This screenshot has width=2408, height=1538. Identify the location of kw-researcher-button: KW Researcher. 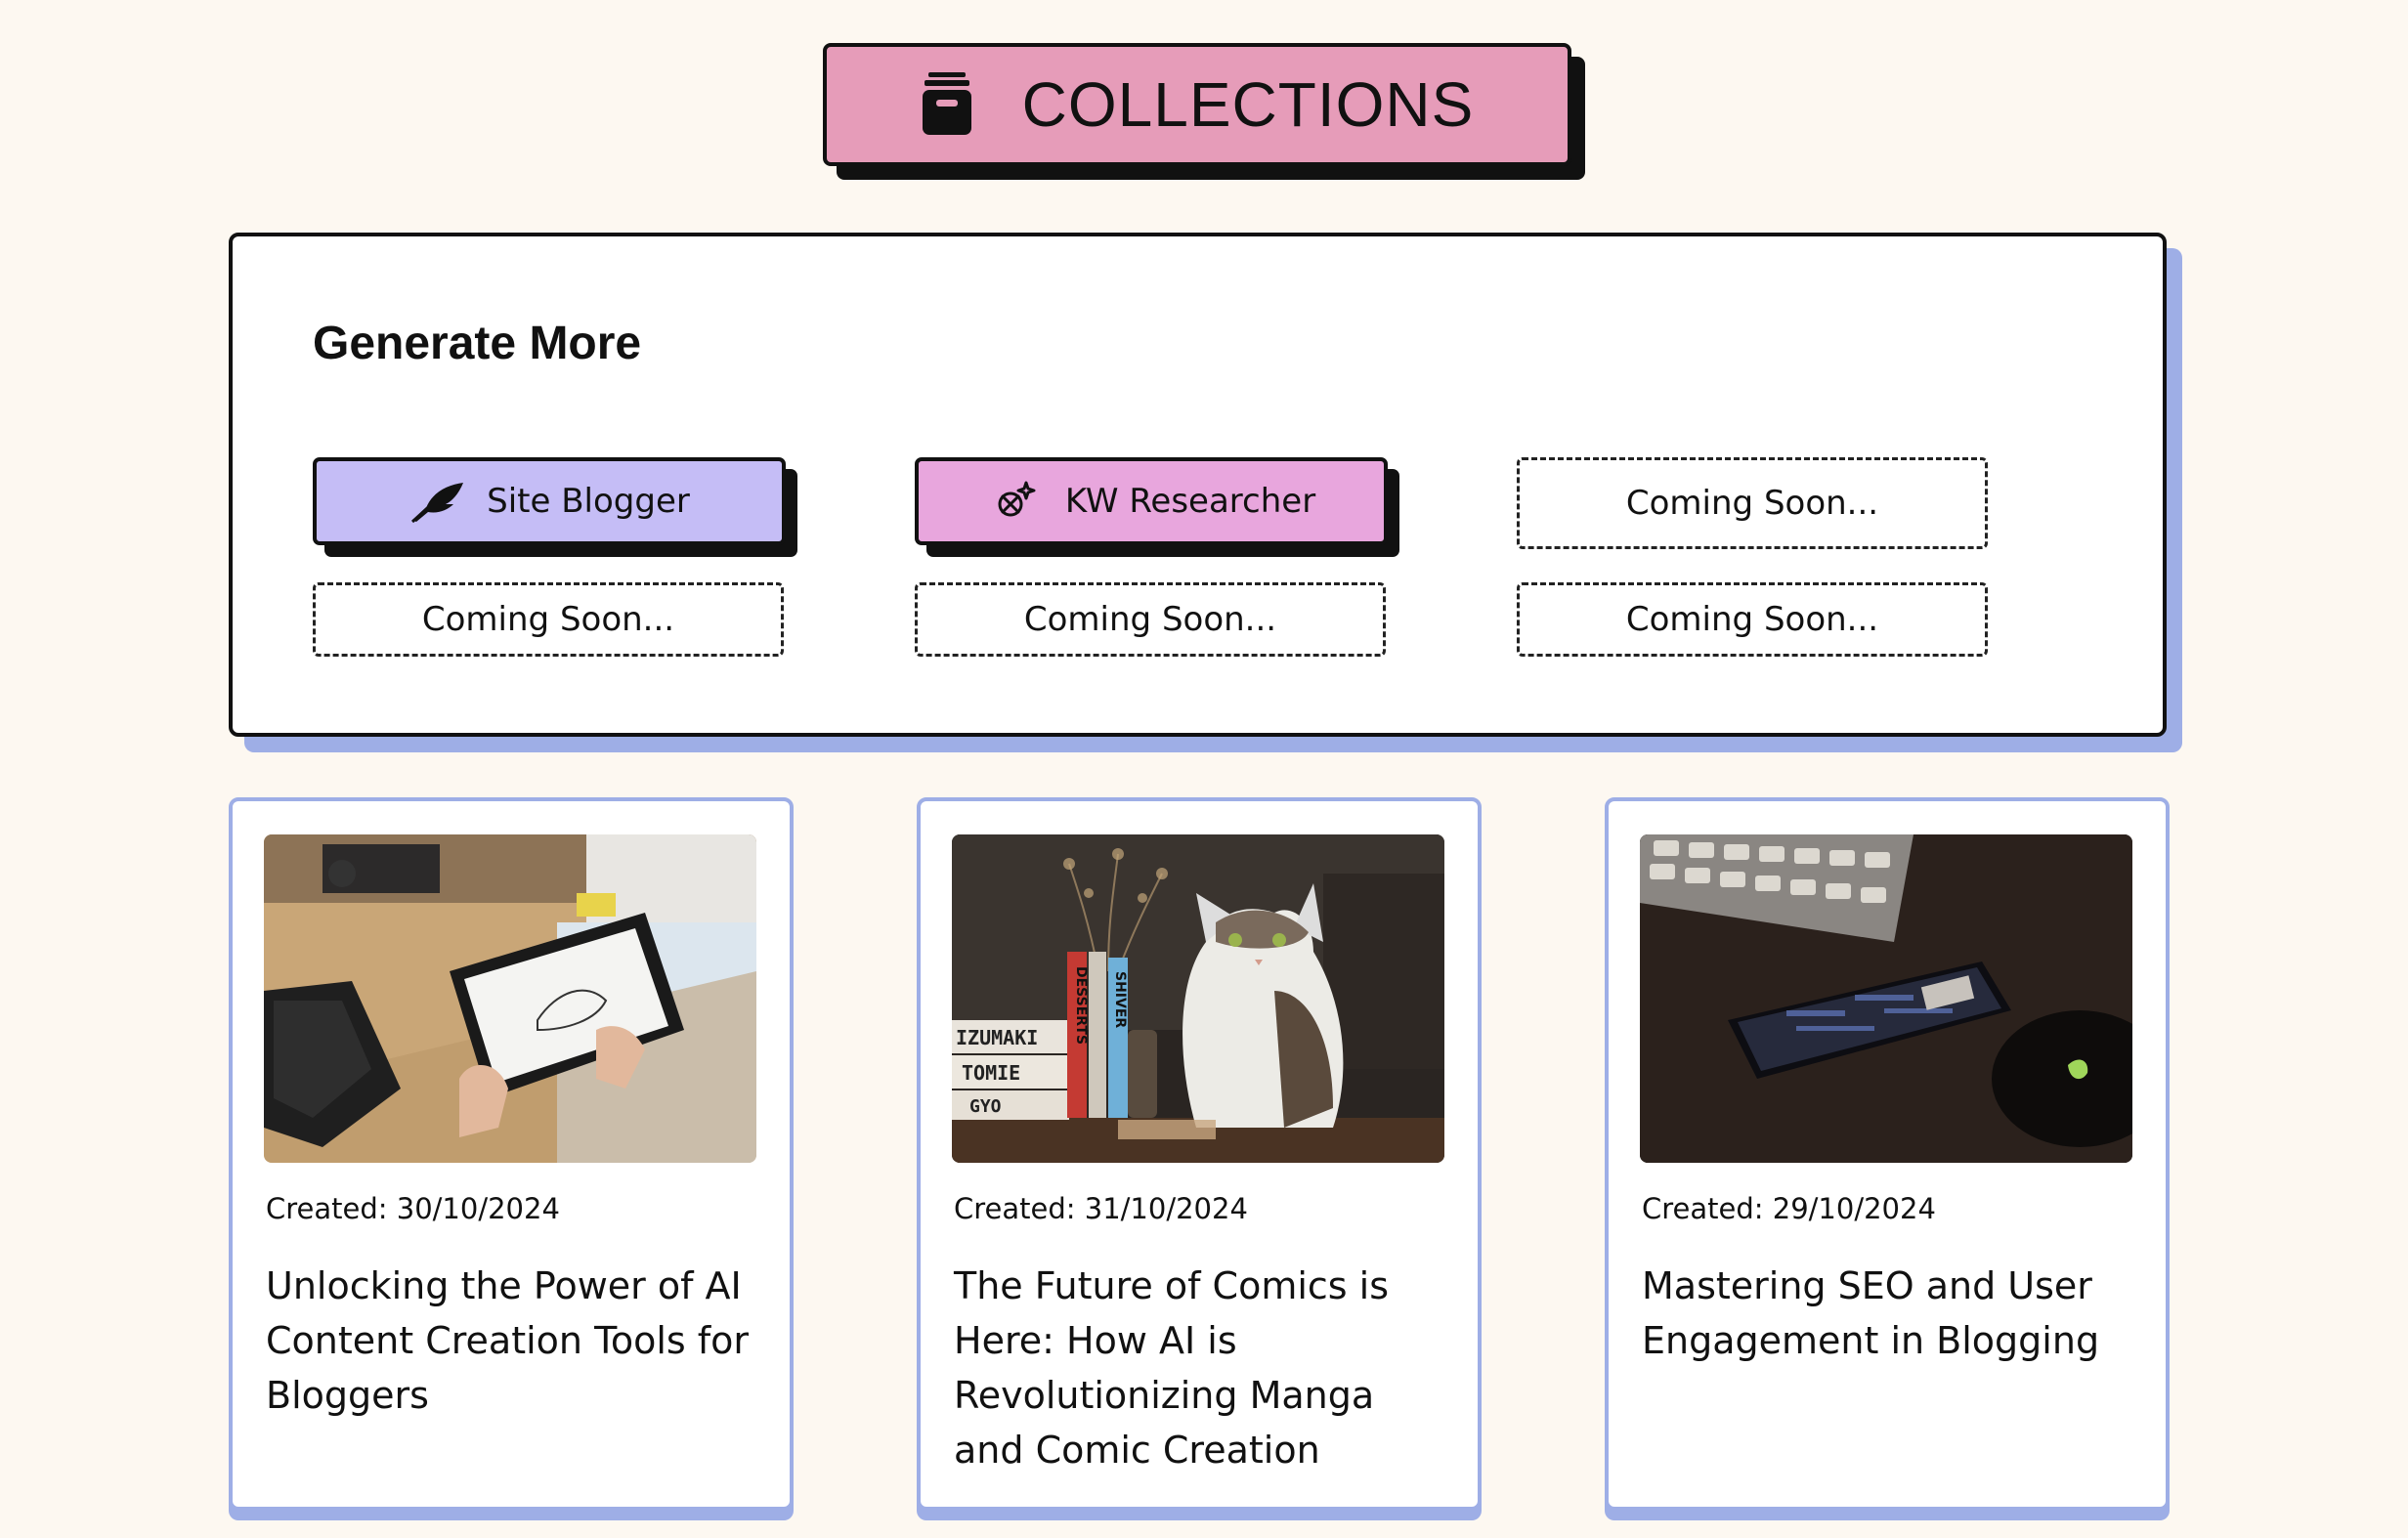
(1151, 501).